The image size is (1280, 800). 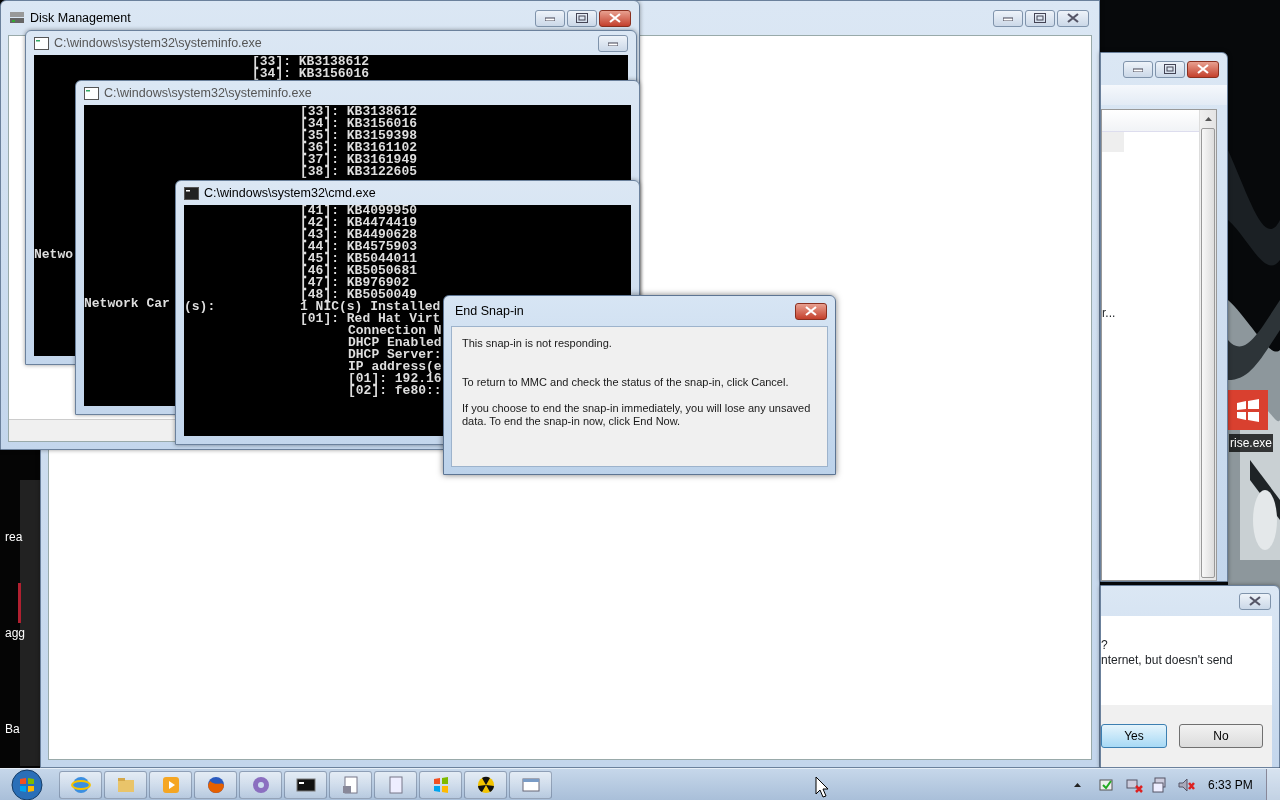 What do you see at coordinates (1187, 784) in the screenshot?
I see `volume-icon` at bounding box center [1187, 784].